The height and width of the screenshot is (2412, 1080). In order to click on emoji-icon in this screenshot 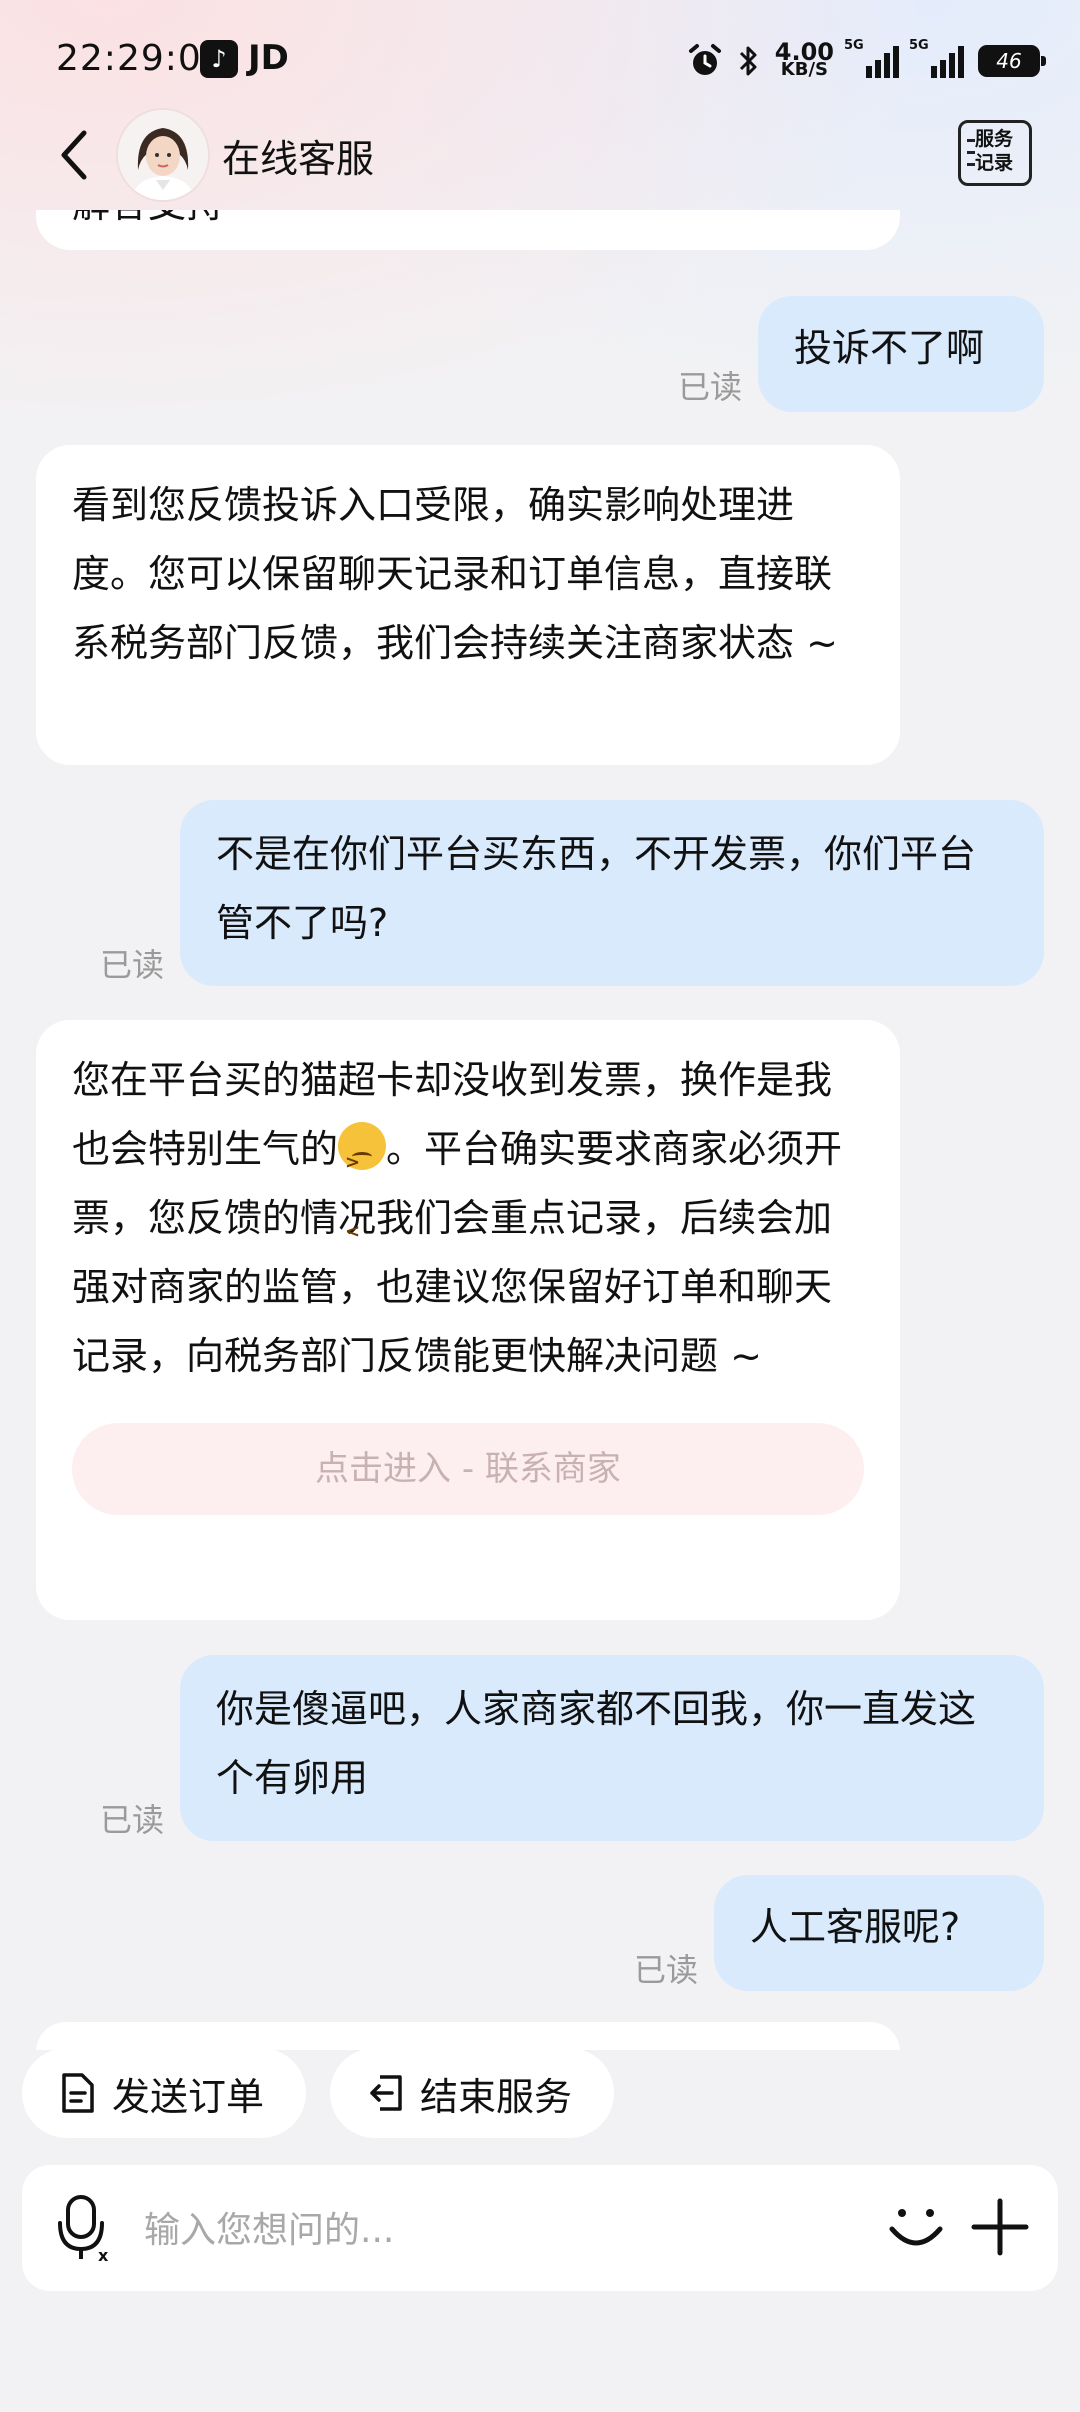, I will do `click(916, 2227)`.